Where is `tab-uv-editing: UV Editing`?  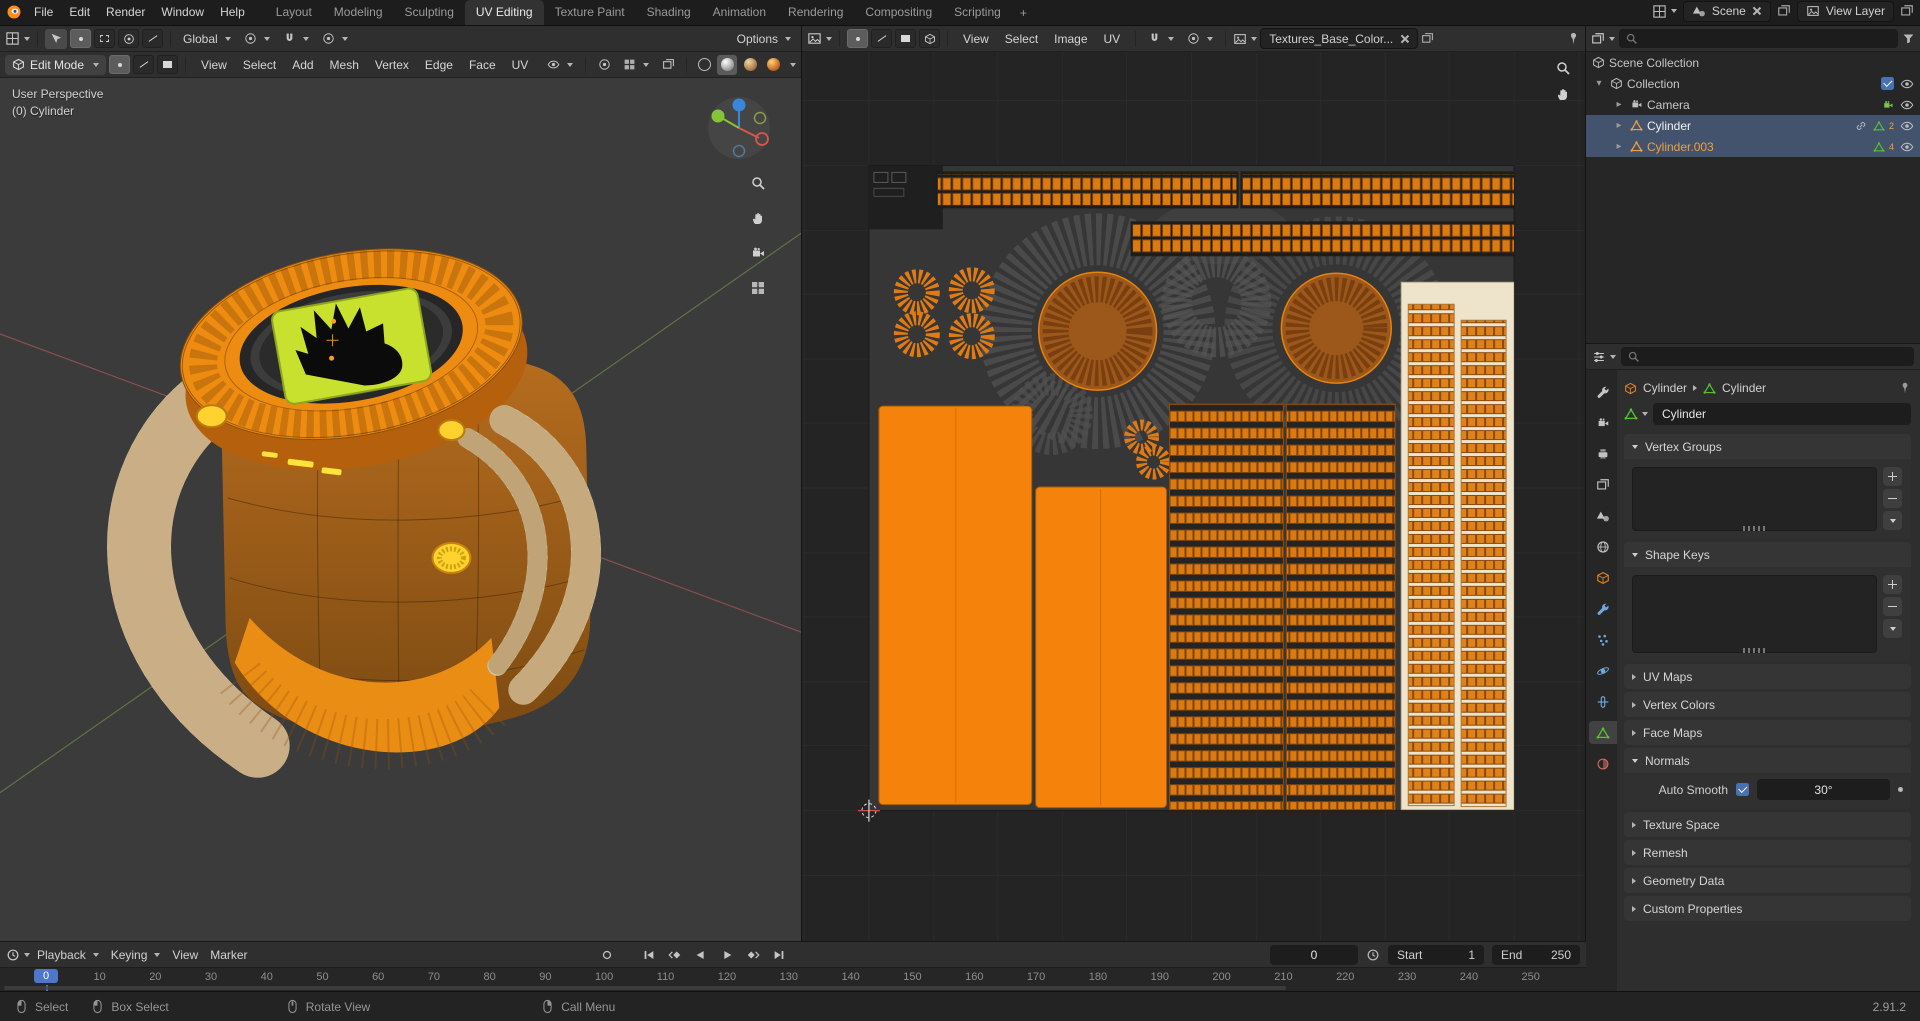
tab-uv-editing: UV Editing is located at coordinates (504, 12).